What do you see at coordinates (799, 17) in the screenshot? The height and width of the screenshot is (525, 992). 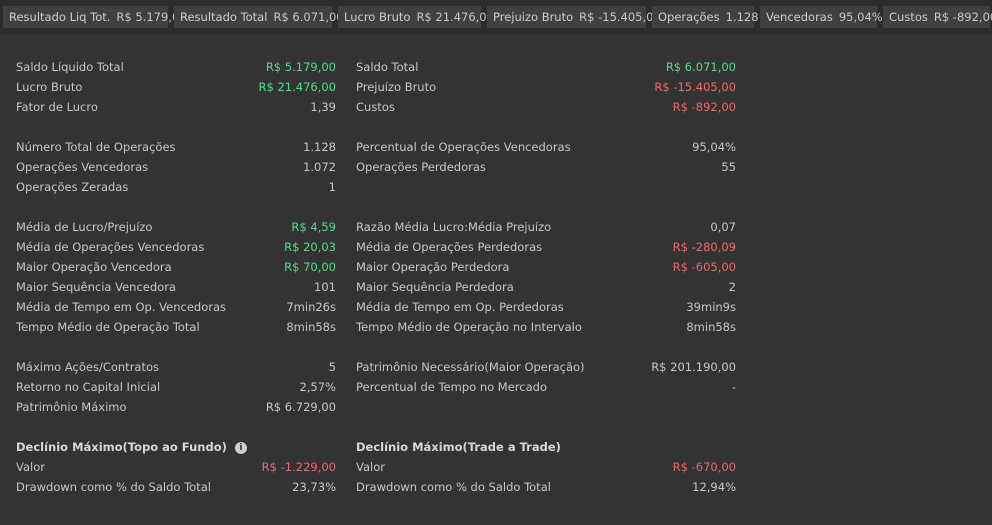 I see `chip-label: Vencedoras` at bounding box center [799, 17].